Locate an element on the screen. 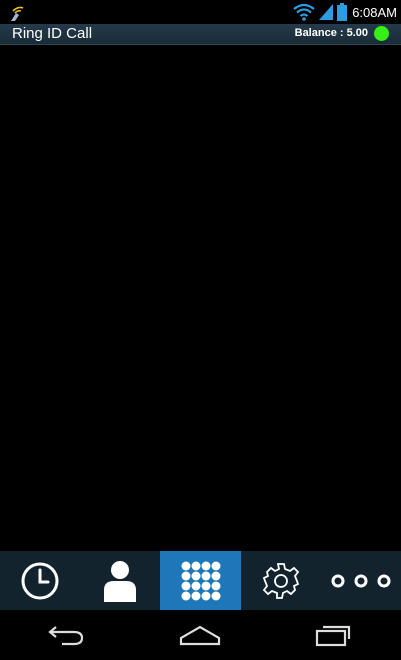 The width and height of the screenshot is (401, 660). tab-settings is located at coordinates (281, 580).